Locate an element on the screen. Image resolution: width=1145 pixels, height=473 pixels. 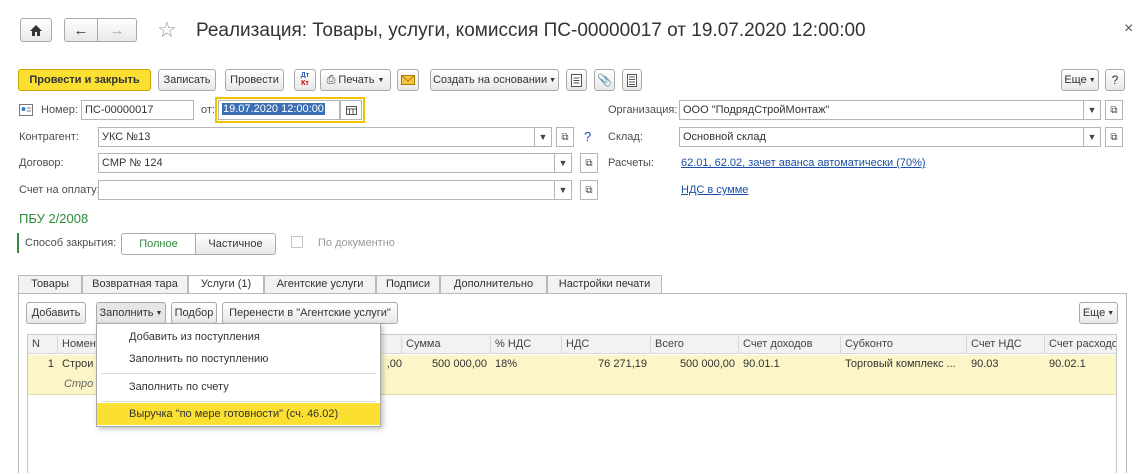
structure-button is located at coordinates (632, 80).